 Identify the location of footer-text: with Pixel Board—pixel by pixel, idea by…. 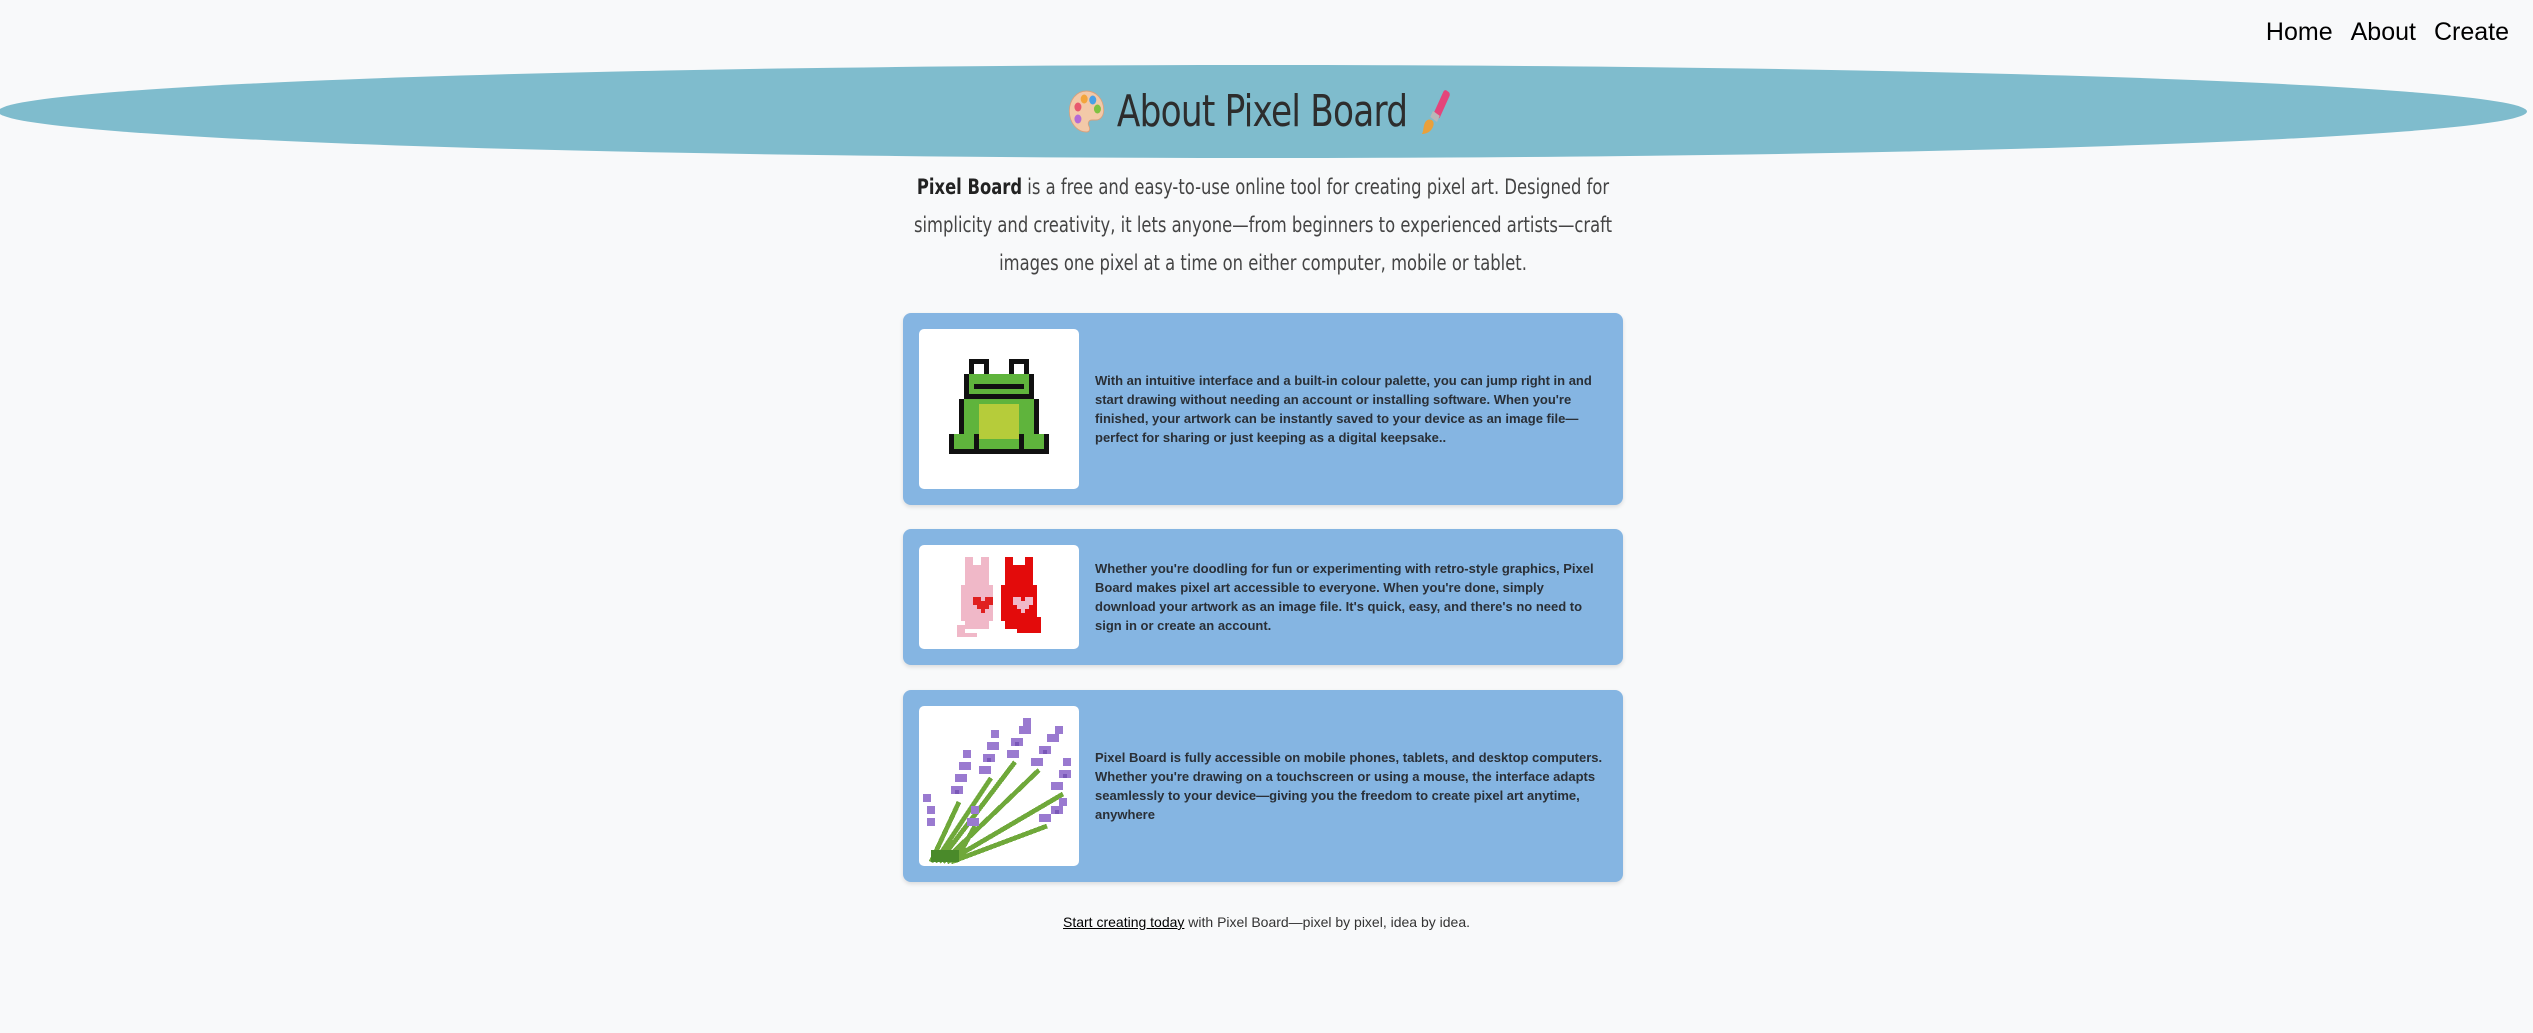
(1327, 922).